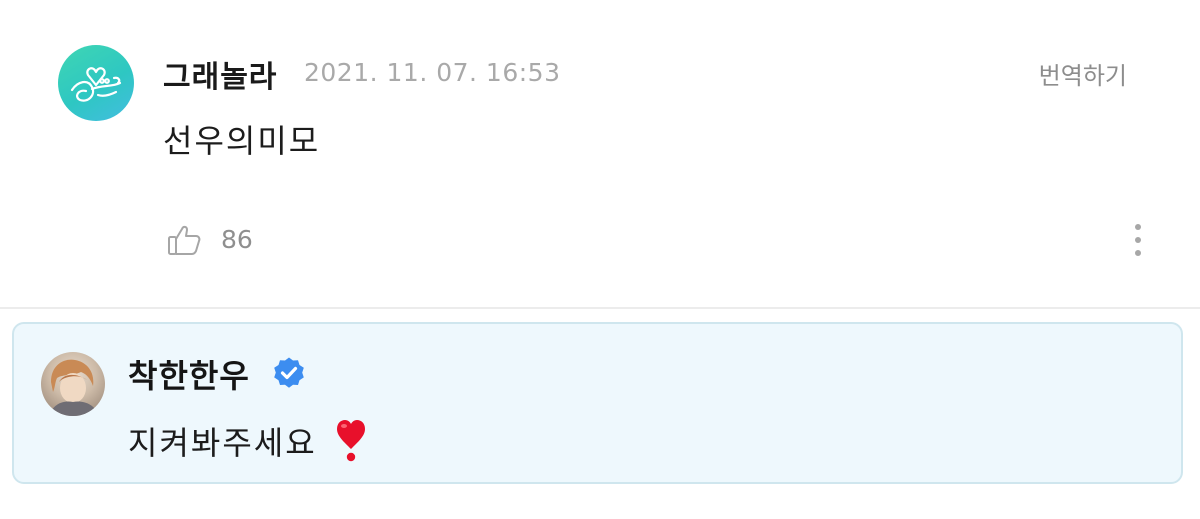 This screenshot has width=1200, height=519. I want to click on thumbs-up-icon, so click(184, 240).